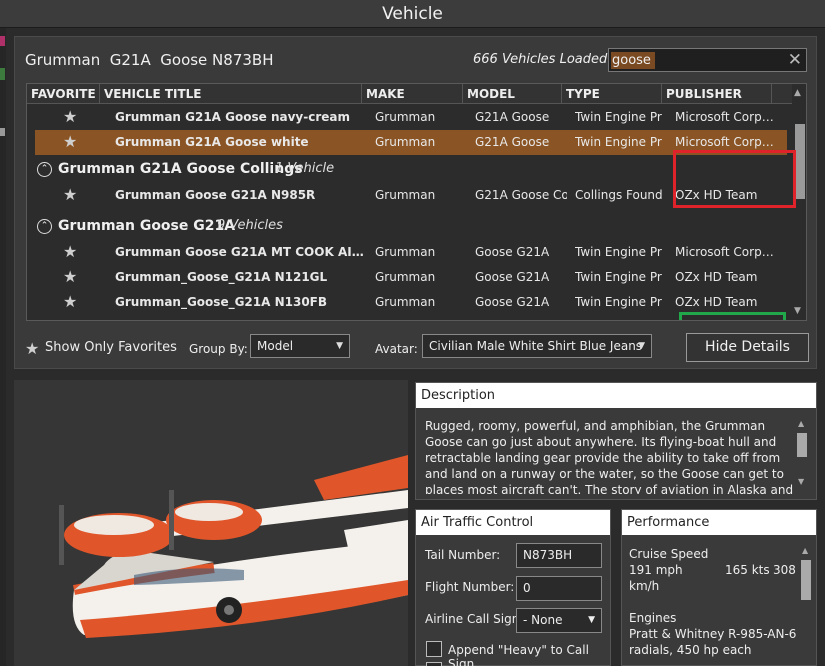 This screenshot has width=825, height=666. Describe the element at coordinates (795, 60) in the screenshot. I see `clear-search-icon: ✕` at that location.